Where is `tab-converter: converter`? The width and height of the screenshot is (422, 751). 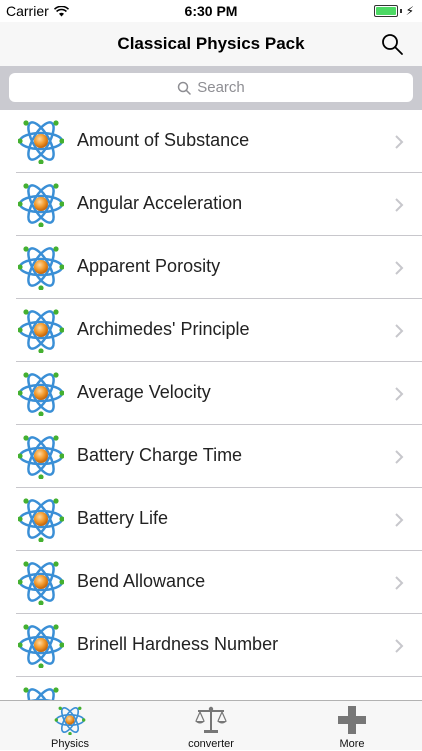 tab-converter: converter is located at coordinates (211, 726).